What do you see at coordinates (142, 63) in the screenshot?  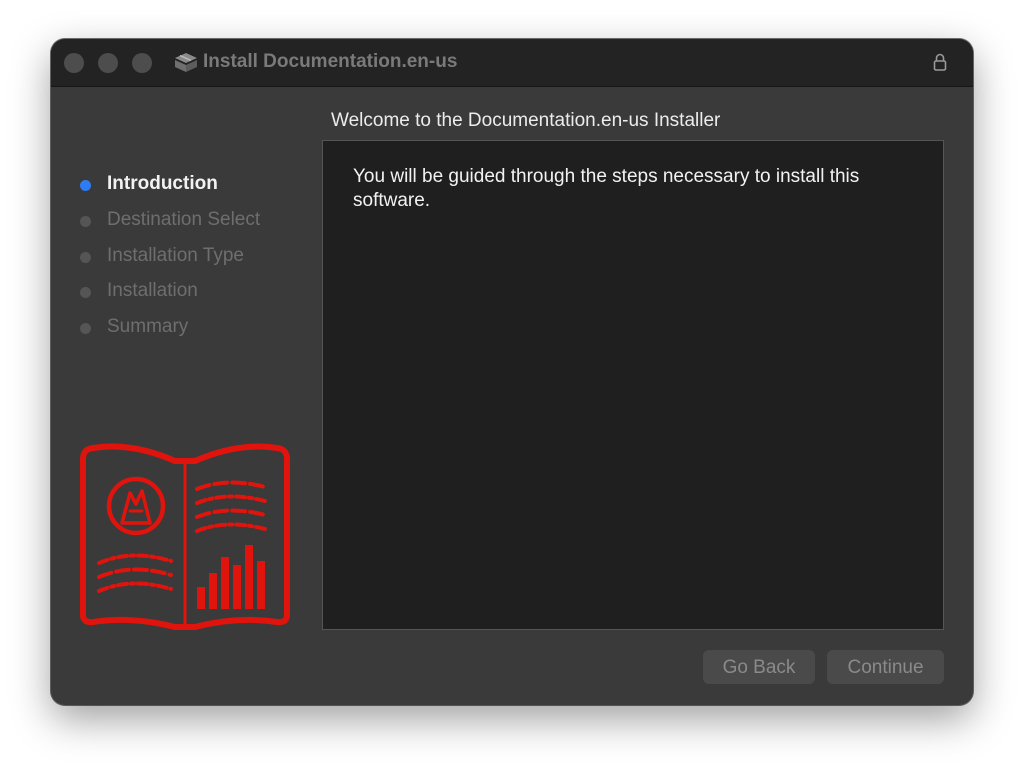 I see `zoom-window-button` at bounding box center [142, 63].